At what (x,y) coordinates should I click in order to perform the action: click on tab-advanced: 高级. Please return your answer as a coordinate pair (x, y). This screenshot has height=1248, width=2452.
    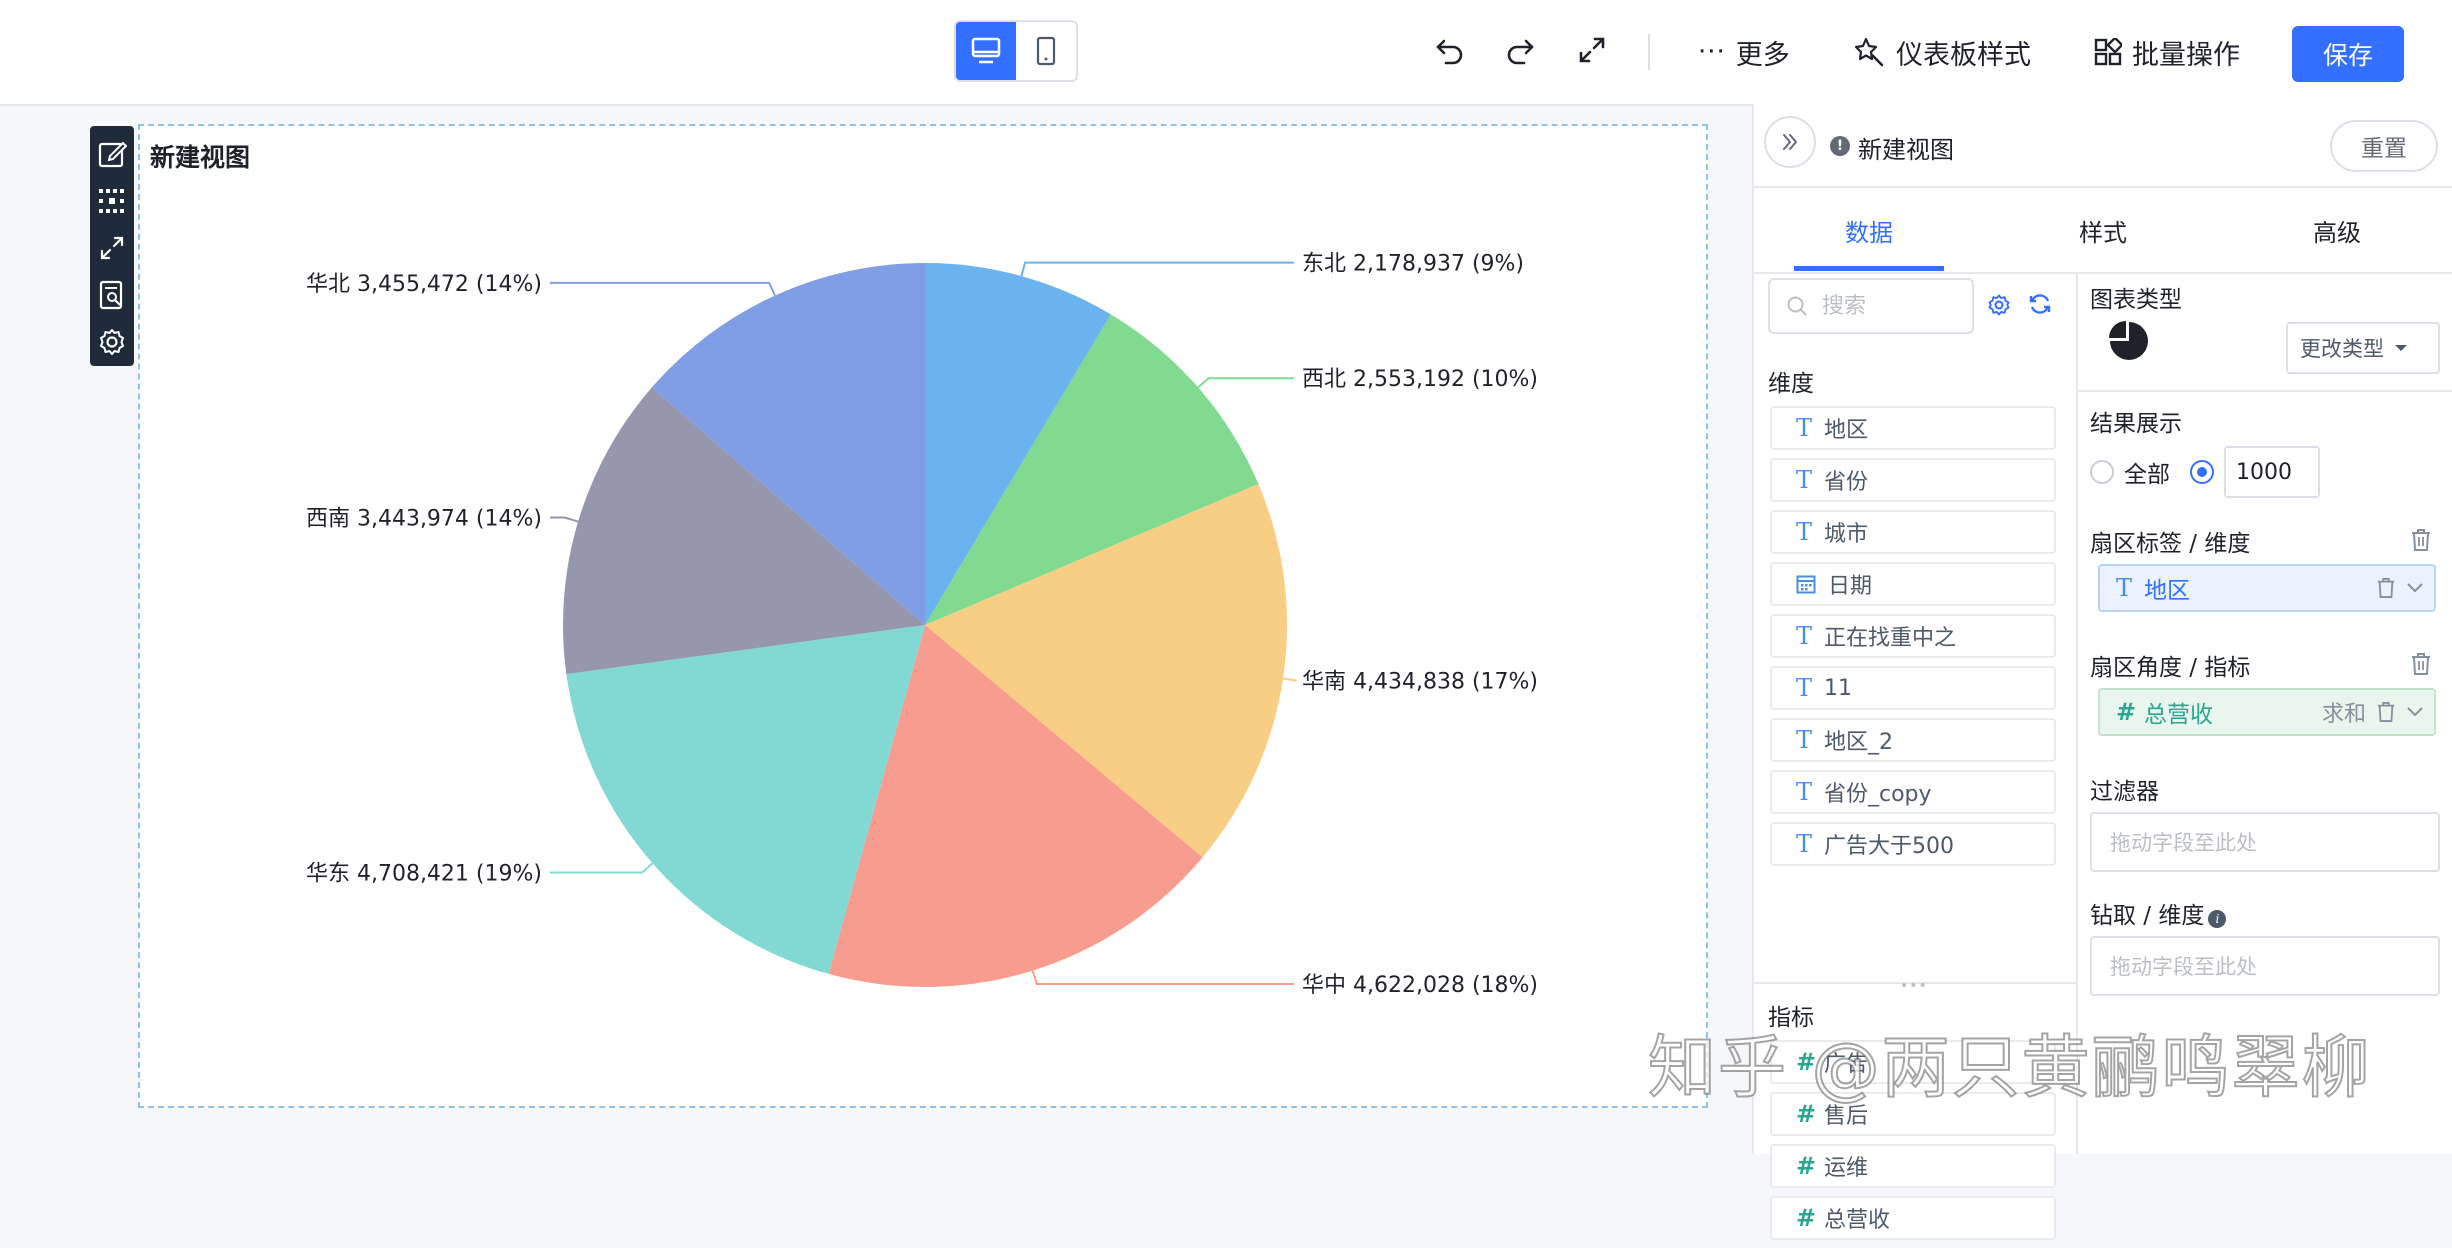
    Looking at the image, I should click on (2337, 230).